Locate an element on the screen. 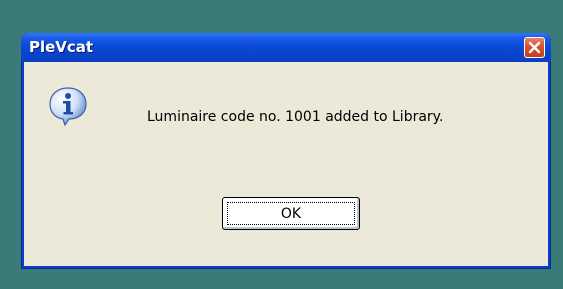 Image resolution: width=563 pixels, height=289 pixels. close-button is located at coordinates (534, 47).